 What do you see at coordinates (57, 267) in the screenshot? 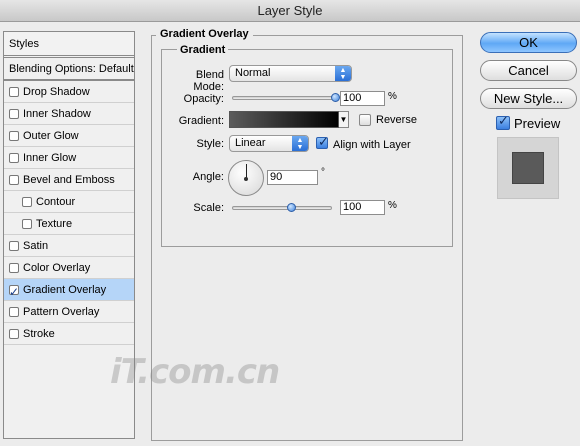
I see `style-item-label: Color Overlay` at bounding box center [57, 267].